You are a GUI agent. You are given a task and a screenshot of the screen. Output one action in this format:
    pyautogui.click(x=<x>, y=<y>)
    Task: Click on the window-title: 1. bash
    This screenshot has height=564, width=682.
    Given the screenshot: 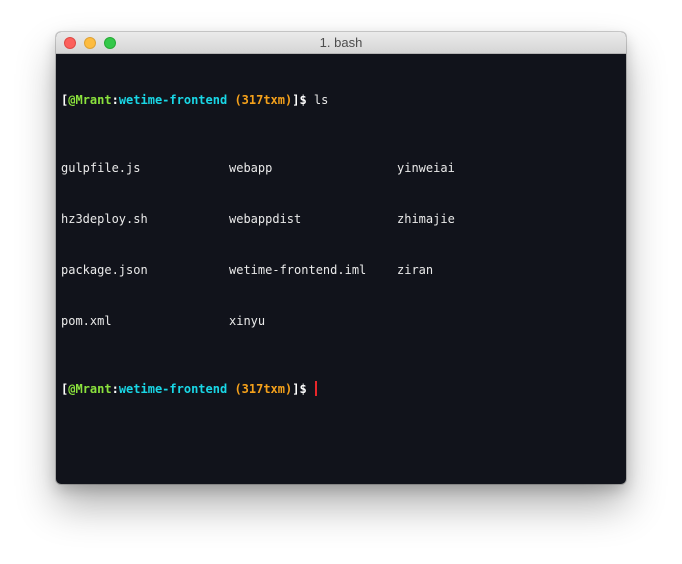 What is the action you would take?
    pyautogui.click(x=341, y=42)
    